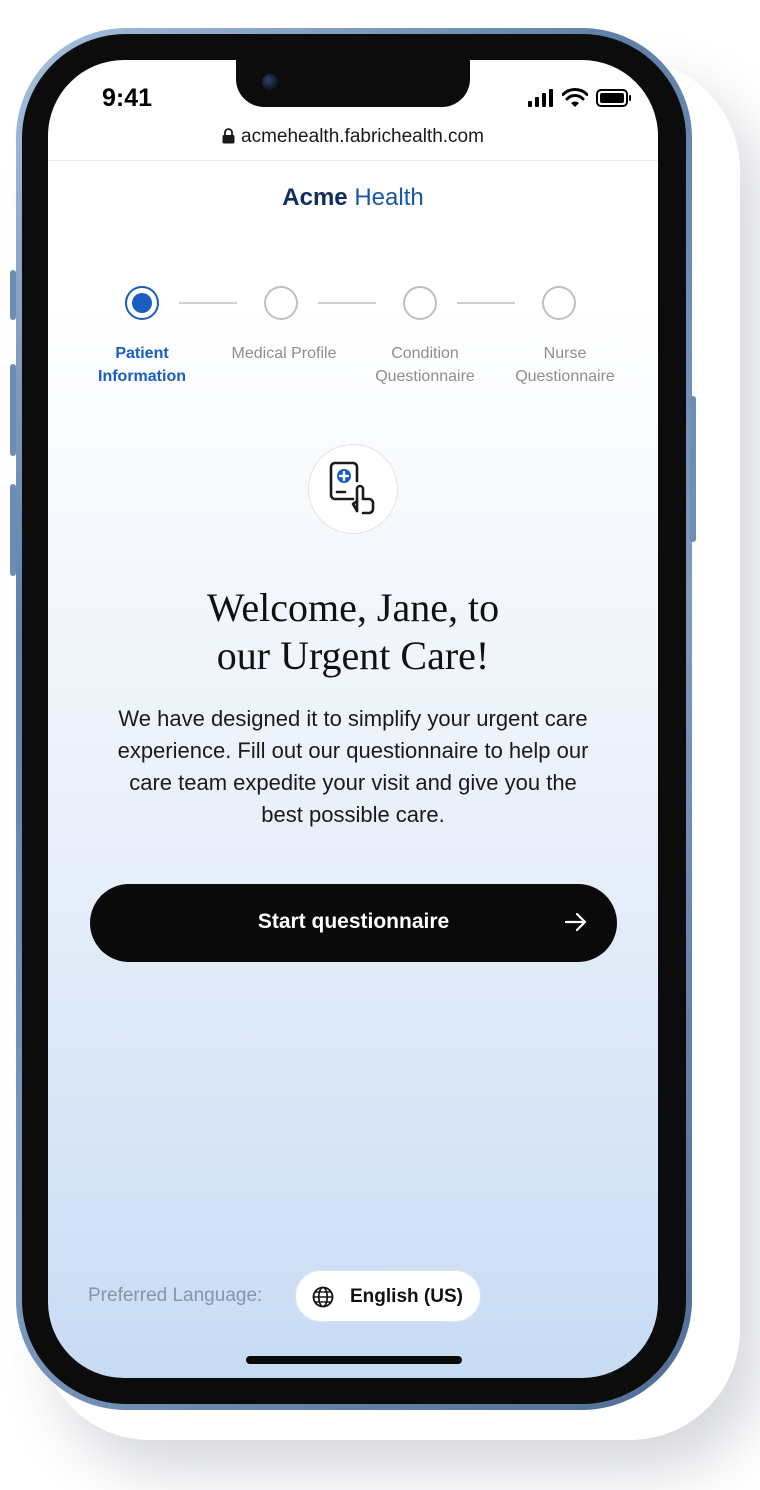  Describe the element at coordinates (406, 1296) in the screenshot. I see `language-value: English (US)` at that location.